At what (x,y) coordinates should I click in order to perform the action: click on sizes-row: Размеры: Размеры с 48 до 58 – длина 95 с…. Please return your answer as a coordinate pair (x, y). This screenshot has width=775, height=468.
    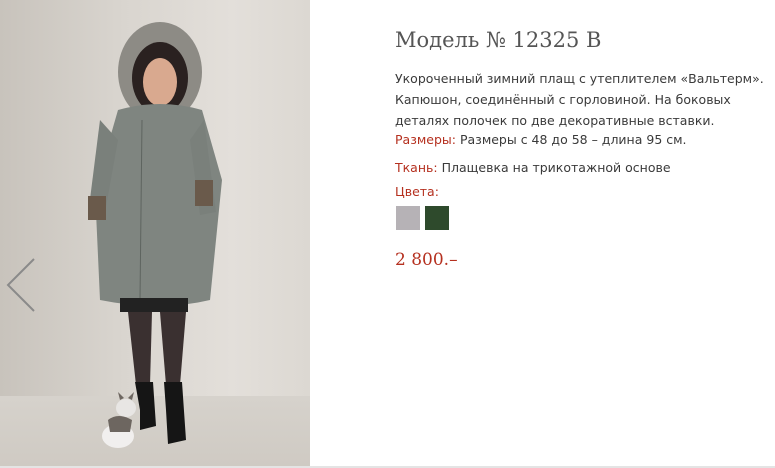
    Looking at the image, I should click on (541, 139).